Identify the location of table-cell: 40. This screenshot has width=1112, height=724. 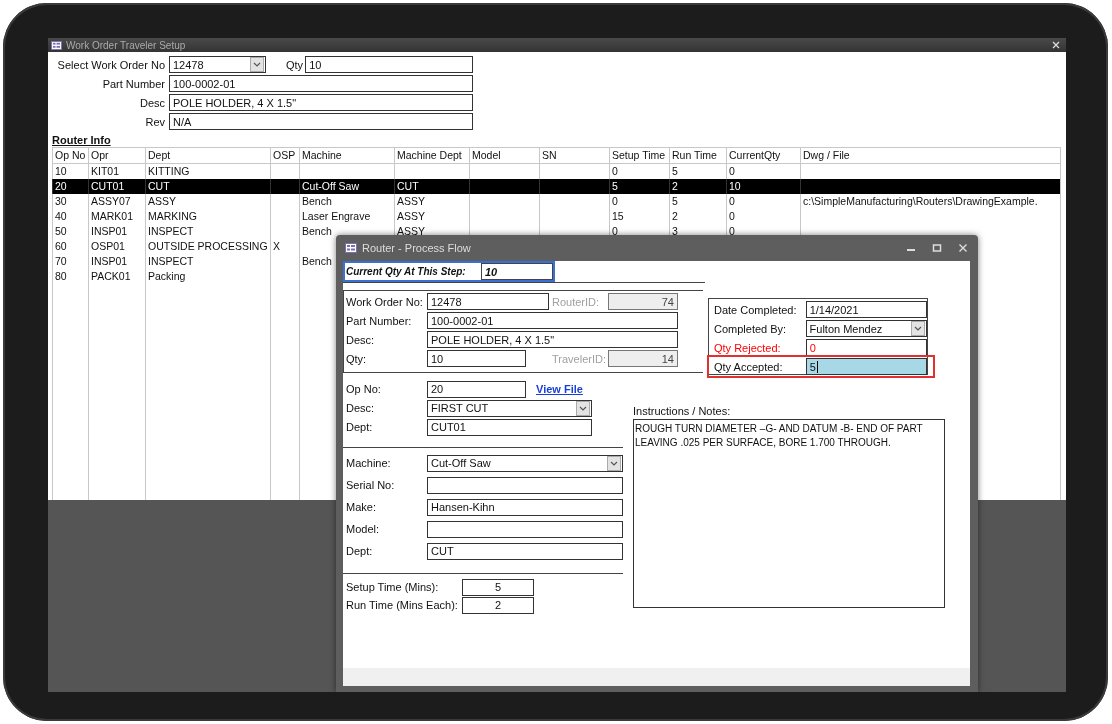
(70, 216).